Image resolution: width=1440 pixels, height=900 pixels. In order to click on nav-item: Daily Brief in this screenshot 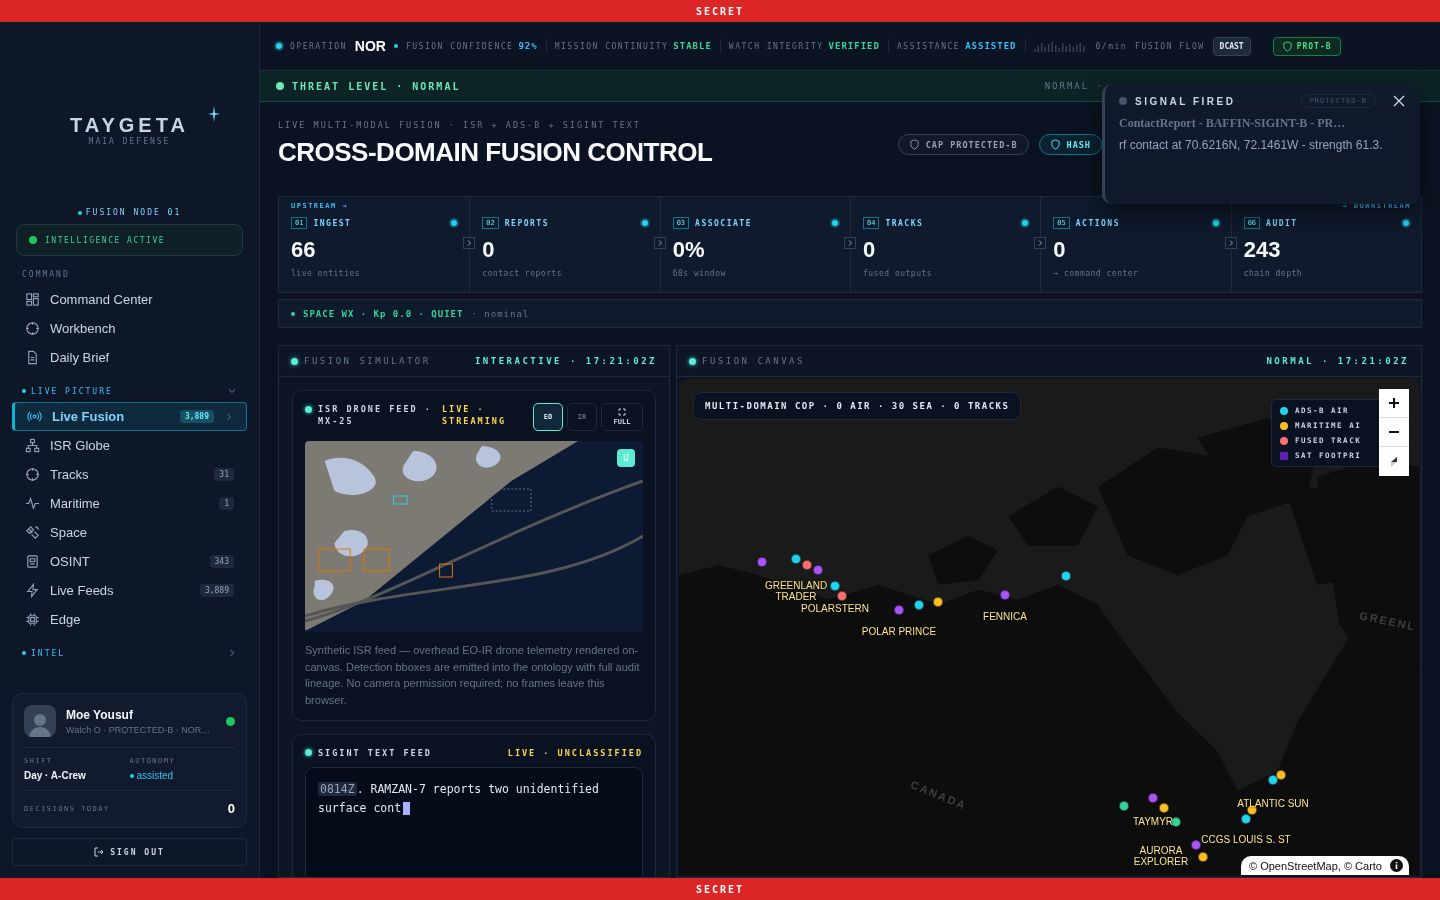, I will do `click(129, 357)`.